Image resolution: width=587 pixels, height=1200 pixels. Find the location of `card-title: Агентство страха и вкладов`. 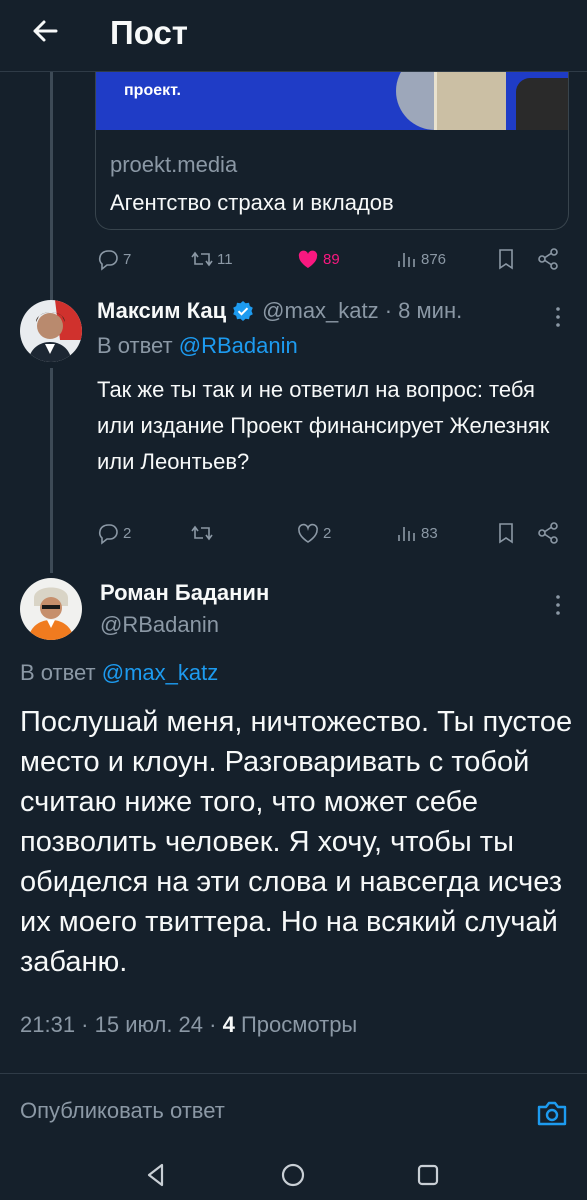

card-title: Агентство страха и вкладов is located at coordinates (252, 202).